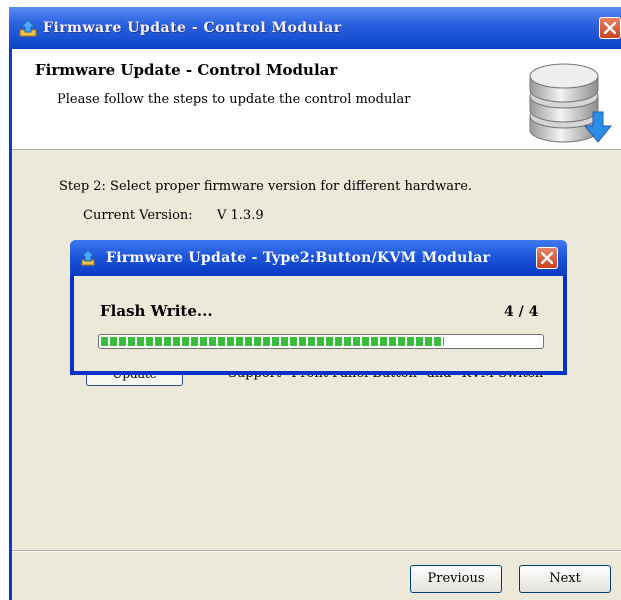 The image size is (621, 600). I want to click on footer-divider-highlight, so click(316, 551).